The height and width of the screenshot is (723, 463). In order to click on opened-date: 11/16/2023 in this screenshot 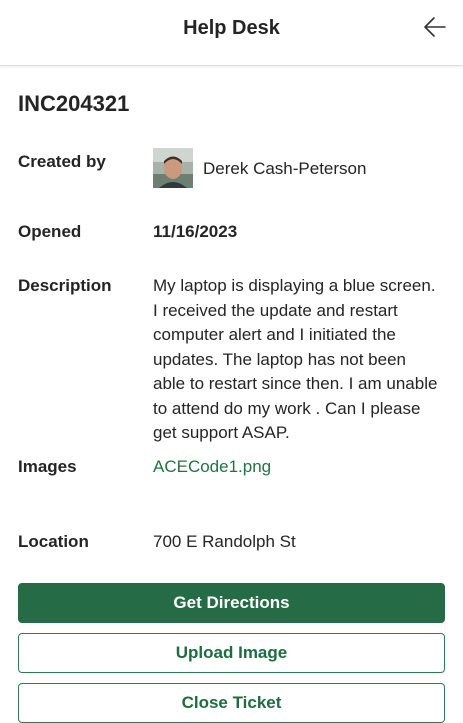, I will do `click(195, 231)`.